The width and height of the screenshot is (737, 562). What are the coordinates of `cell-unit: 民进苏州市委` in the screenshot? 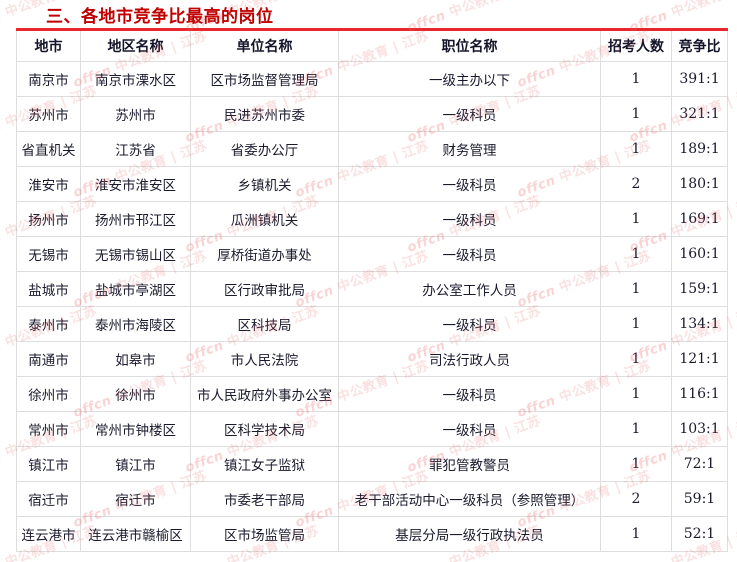 It's located at (264, 114).